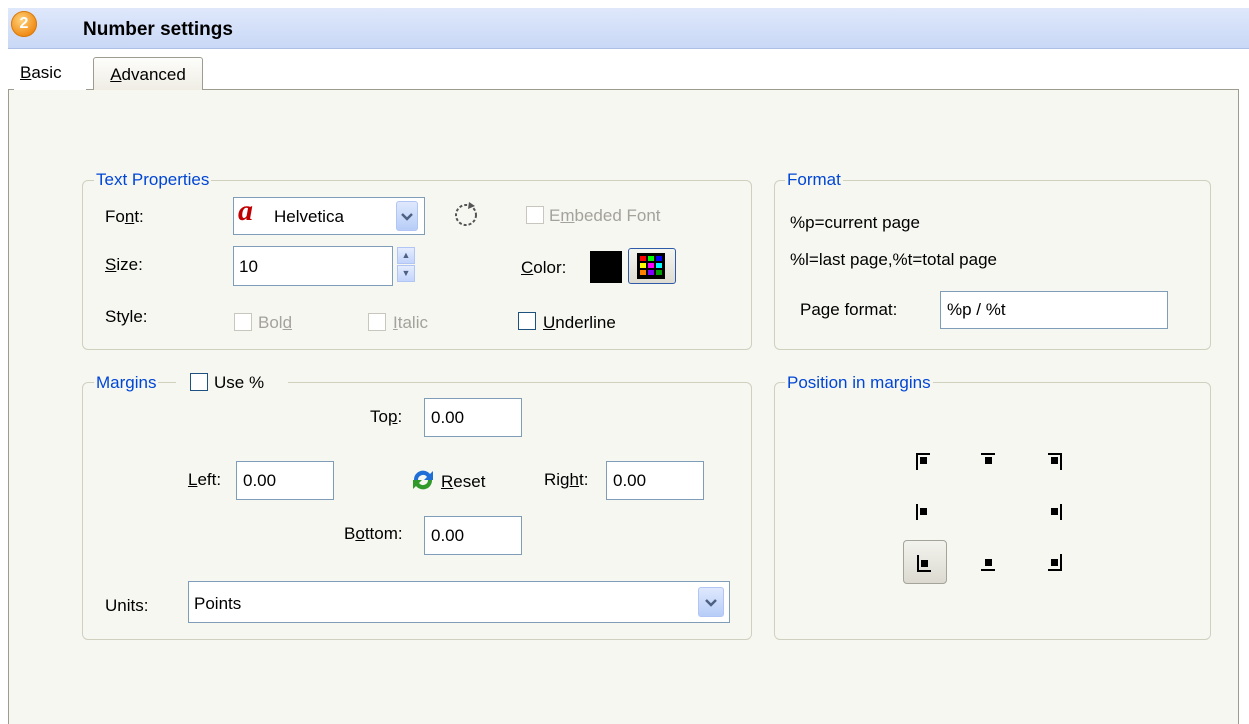 The height and width of the screenshot is (724, 1249). What do you see at coordinates (605, 215) in the screenshot?
I see `embeded-font-label: Embeded Font` at bounding box center [605, 215].